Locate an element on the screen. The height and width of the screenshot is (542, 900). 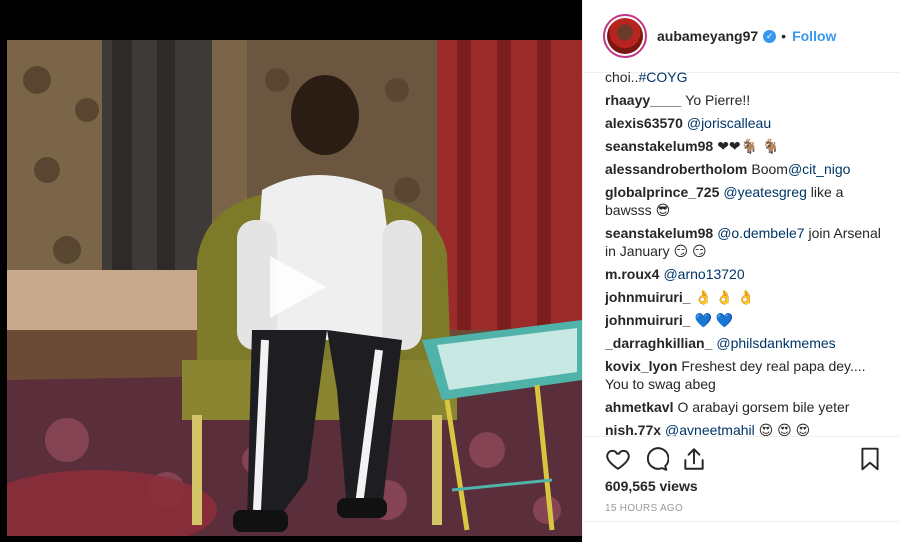
comment-mention-link: @yeatesgreg is located at coordinates (764, 192).